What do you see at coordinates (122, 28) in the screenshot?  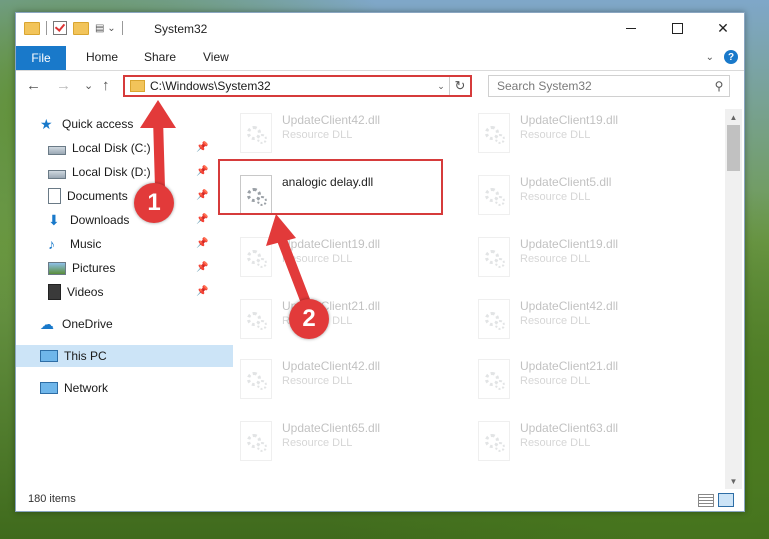 I see `divider` at bounding box center [122, 28].